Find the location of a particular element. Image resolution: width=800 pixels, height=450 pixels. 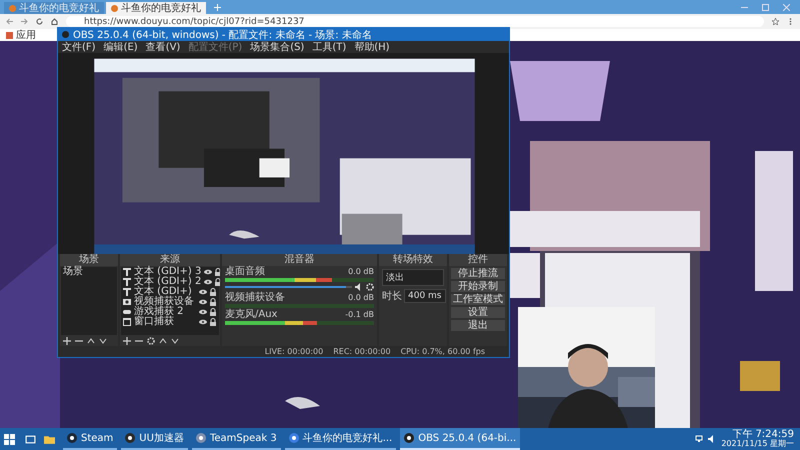

task-view-icon is located at coordinates (30, 439).